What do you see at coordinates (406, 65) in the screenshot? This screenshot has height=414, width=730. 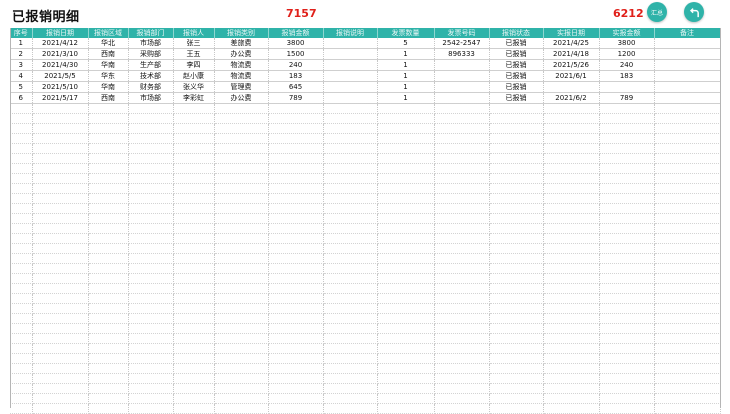 I see `table-cell: 1` at bounding box center [406, 65].